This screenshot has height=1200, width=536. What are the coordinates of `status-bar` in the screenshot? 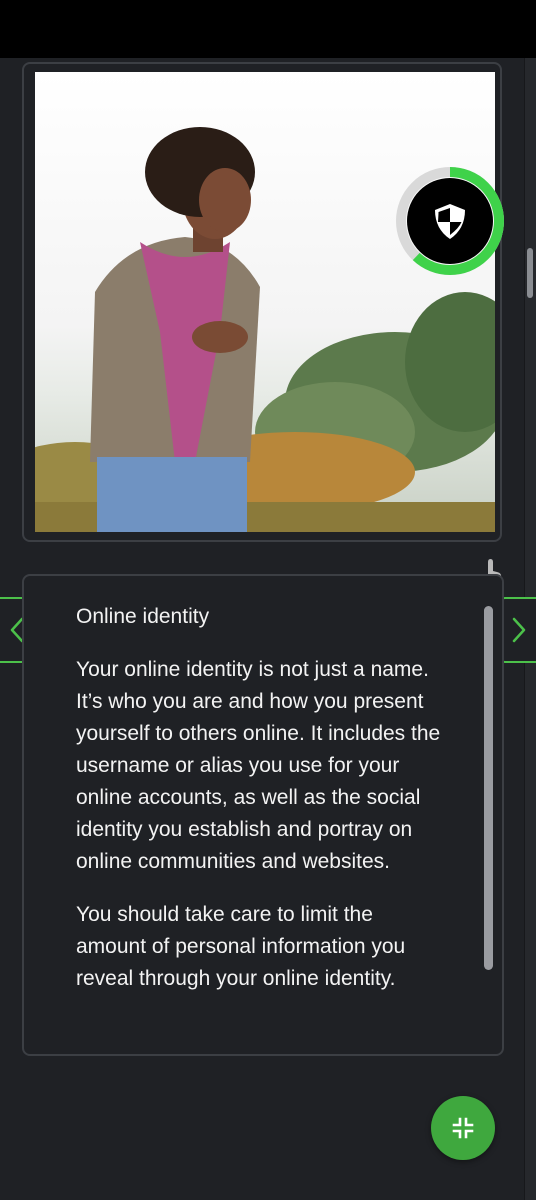 It's located at (268, 29).